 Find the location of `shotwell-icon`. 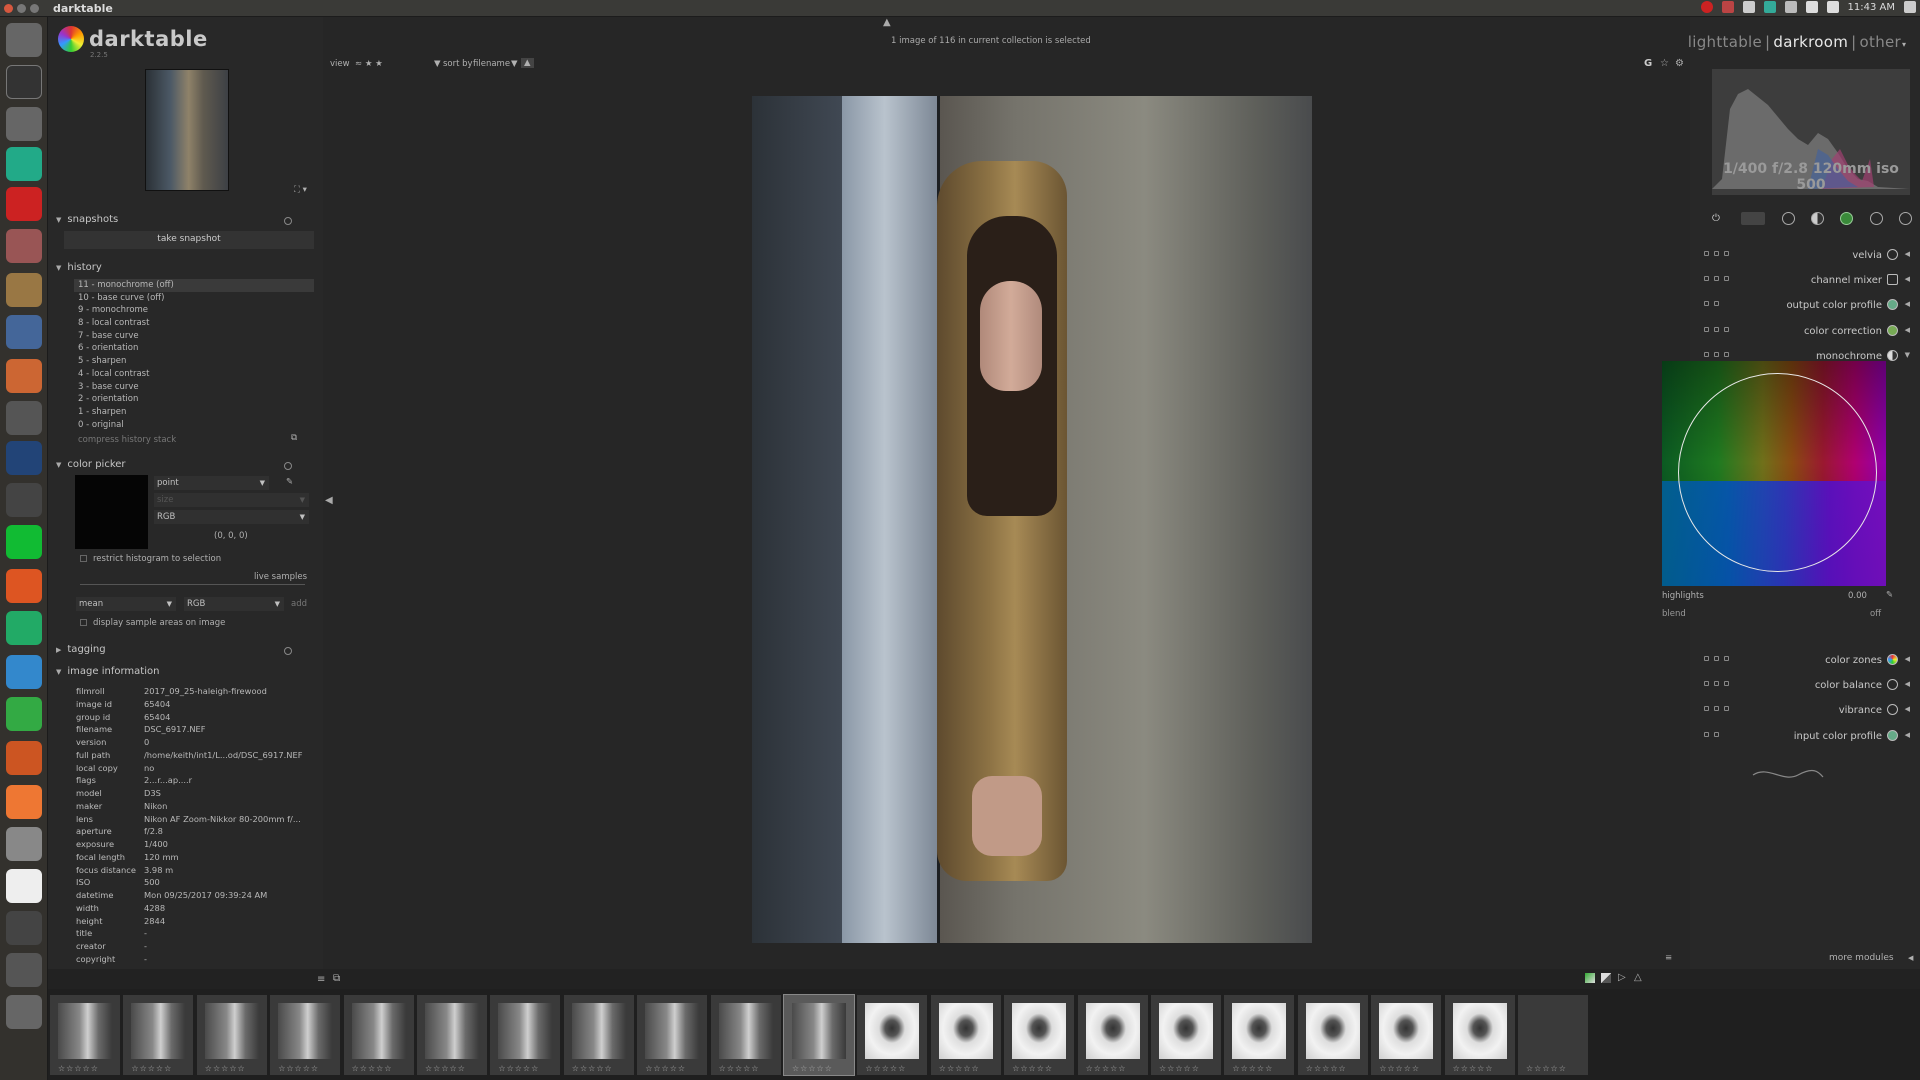

shotwell-icon is located at coordinates (24, 418).